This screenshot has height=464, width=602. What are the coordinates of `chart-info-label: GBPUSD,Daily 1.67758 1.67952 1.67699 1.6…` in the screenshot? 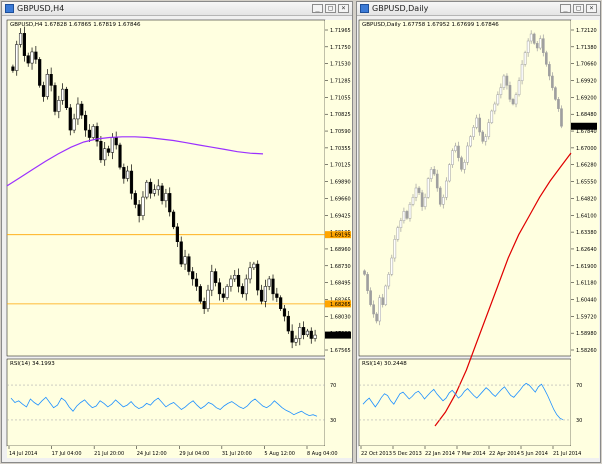 It's located at (430, 25).